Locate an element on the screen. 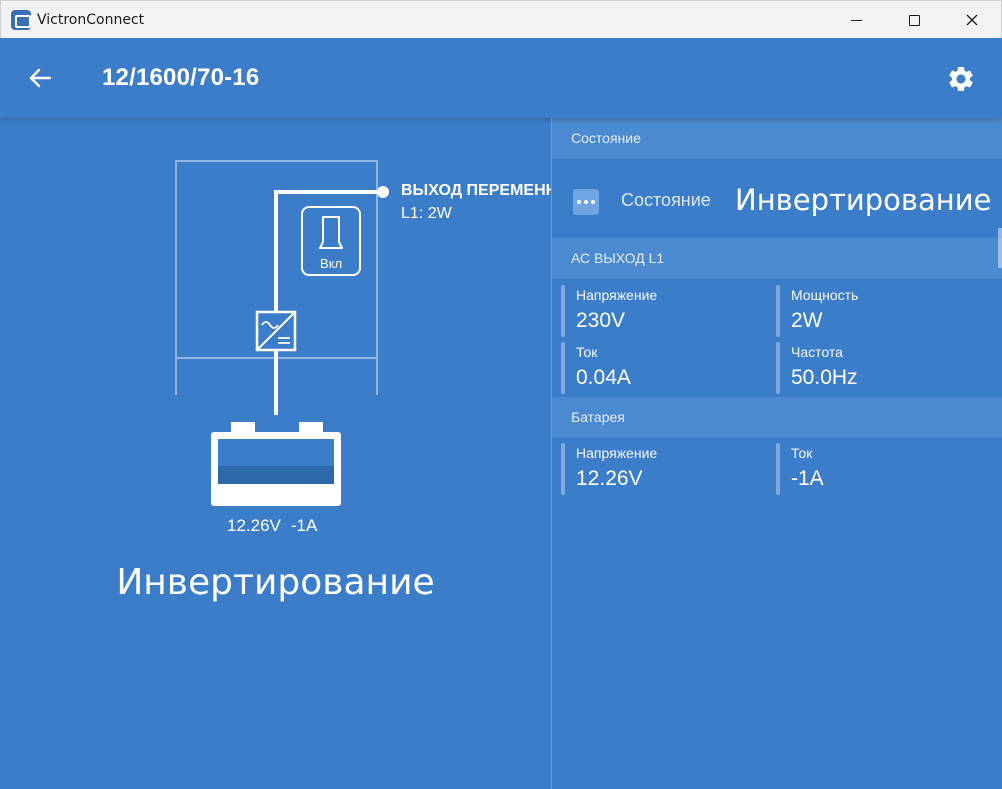  maximize-icon is located at coordinates (914, 20).